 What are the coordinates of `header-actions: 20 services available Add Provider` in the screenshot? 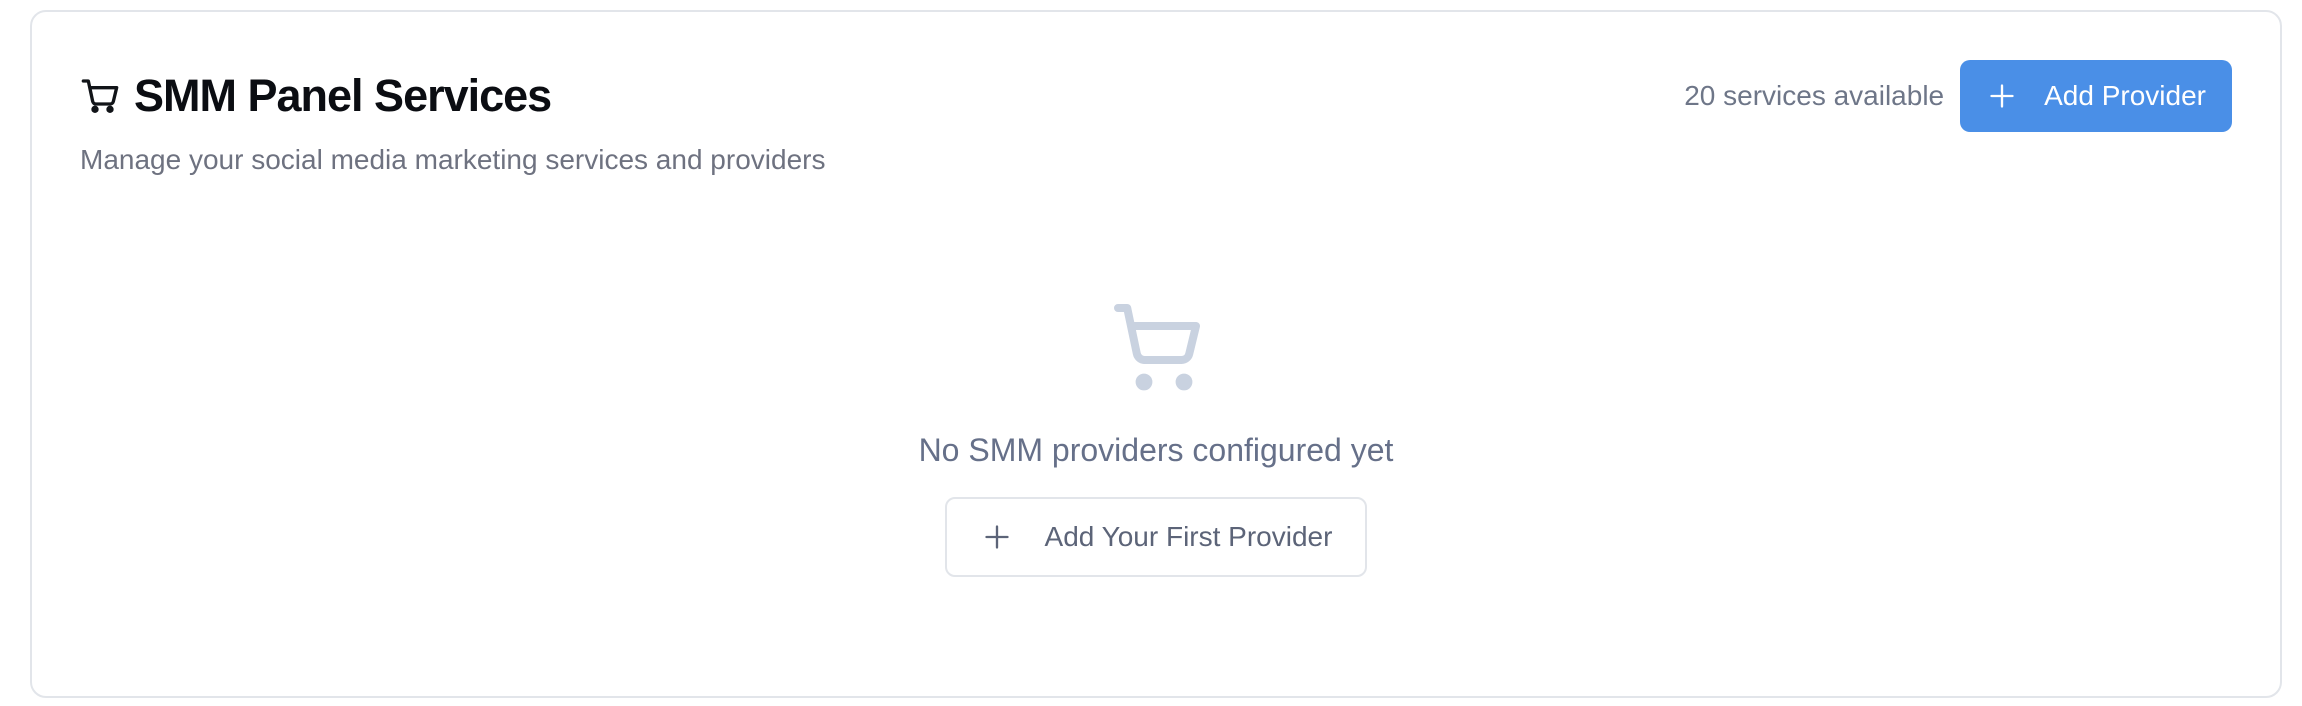 It's located at (1958, 96).